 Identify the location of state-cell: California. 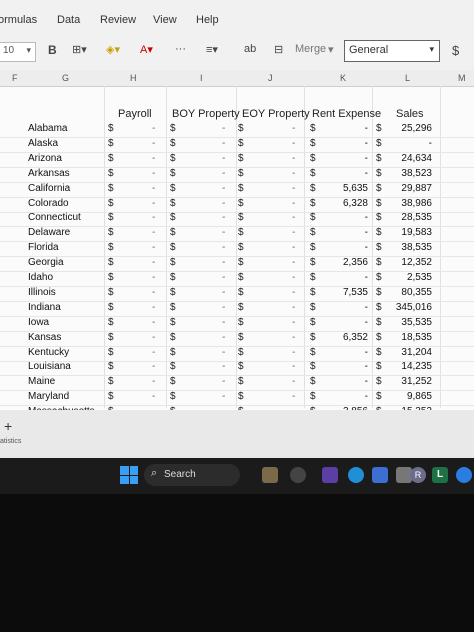
(49, 188).